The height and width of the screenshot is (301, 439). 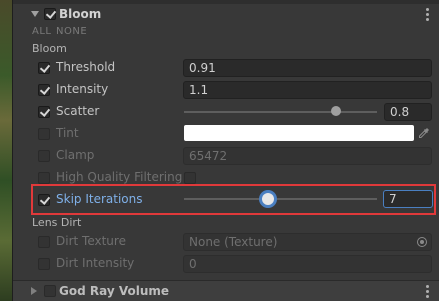 What do you see at coordinates (71, 31) in the screenshot?
I see `none-toggle-link: NONE` at bounding box center [71, 31].